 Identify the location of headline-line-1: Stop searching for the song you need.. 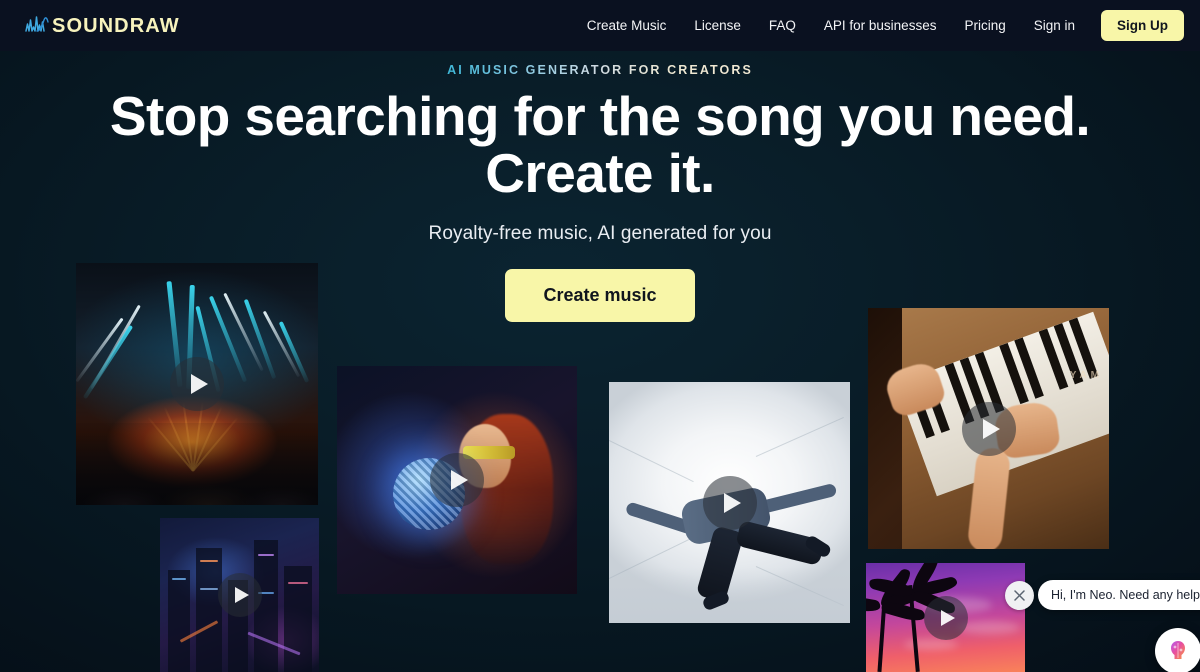
(600, 116).